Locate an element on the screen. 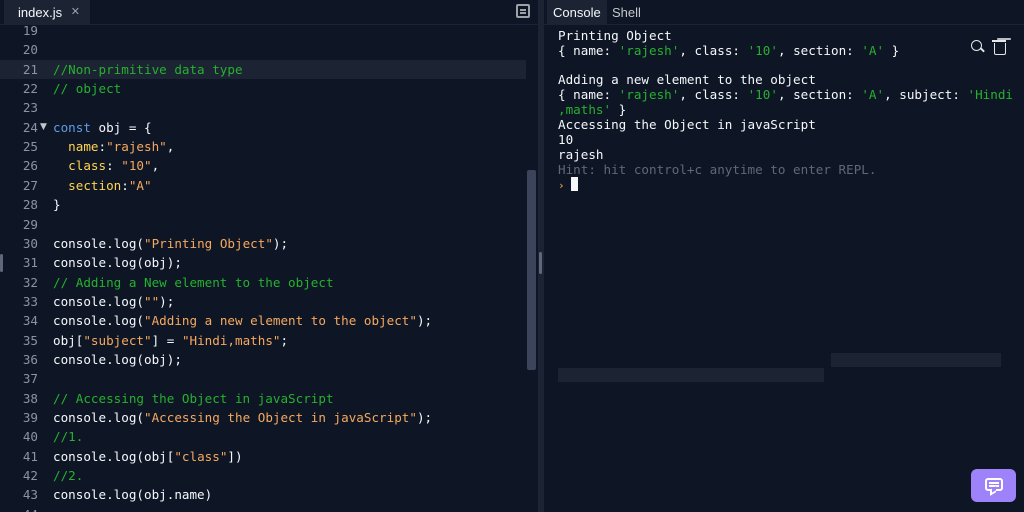  line-number: 43 is located at coordinates (30, 495).